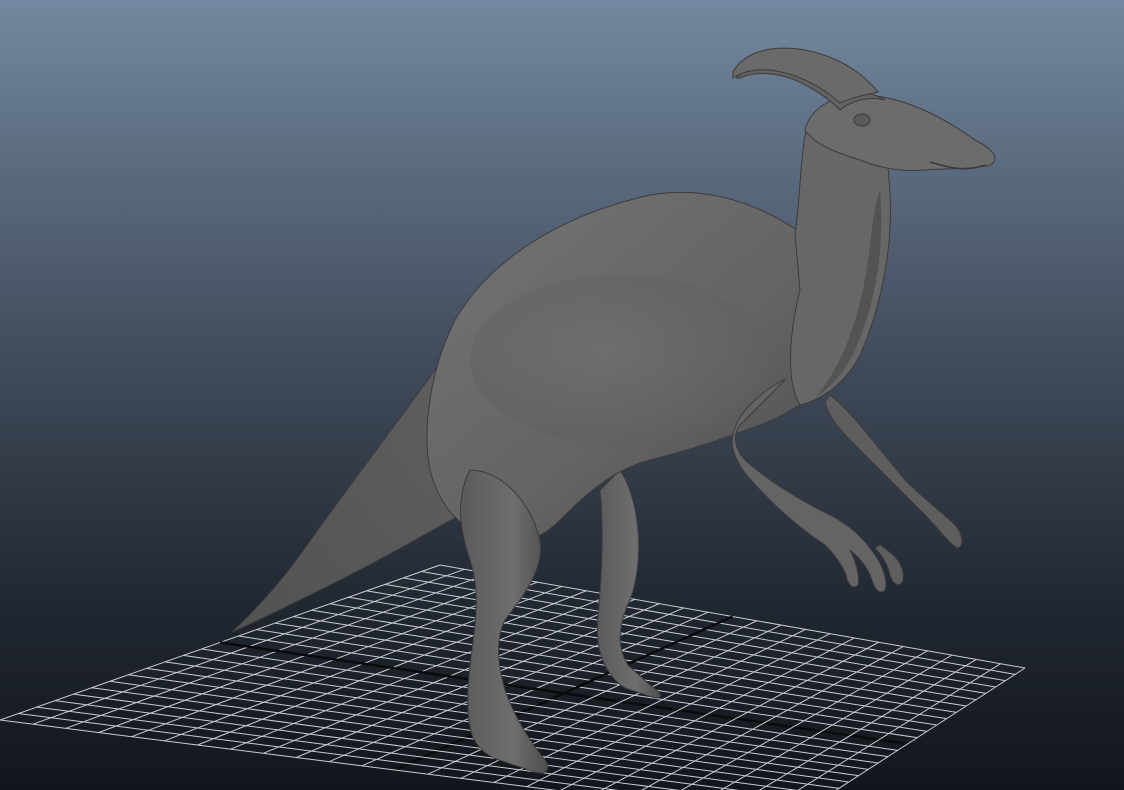 Image resolution: width=1124 pixels, height=790 pixels. What do you see at coordinates (805, 75) in the screenshot?
I see `crest-top` at bounding box center [805, 75].